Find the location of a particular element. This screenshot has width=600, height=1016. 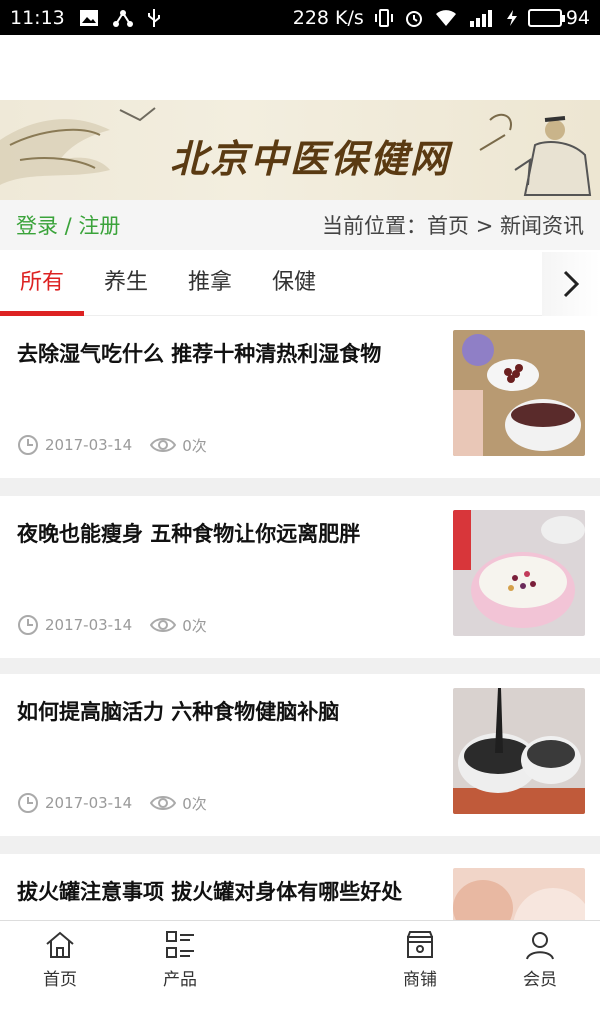

news-title: 拔火罐注意事项 拔火罐对身体有哪些好处 is located at coordinates (222, 892).